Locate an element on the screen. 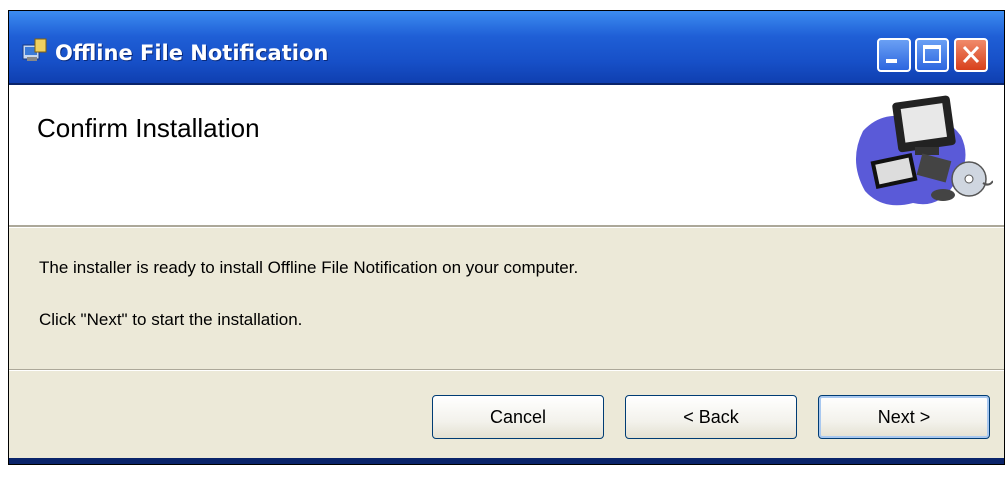  back-button: < Back is located at coordinates (711, 417).